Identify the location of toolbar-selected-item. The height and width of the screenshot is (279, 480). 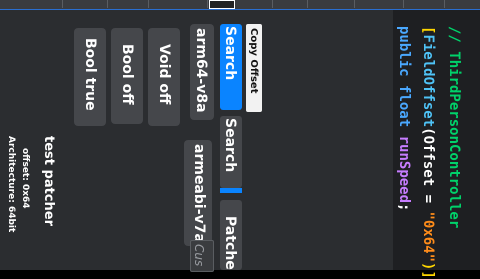
(222, 4).